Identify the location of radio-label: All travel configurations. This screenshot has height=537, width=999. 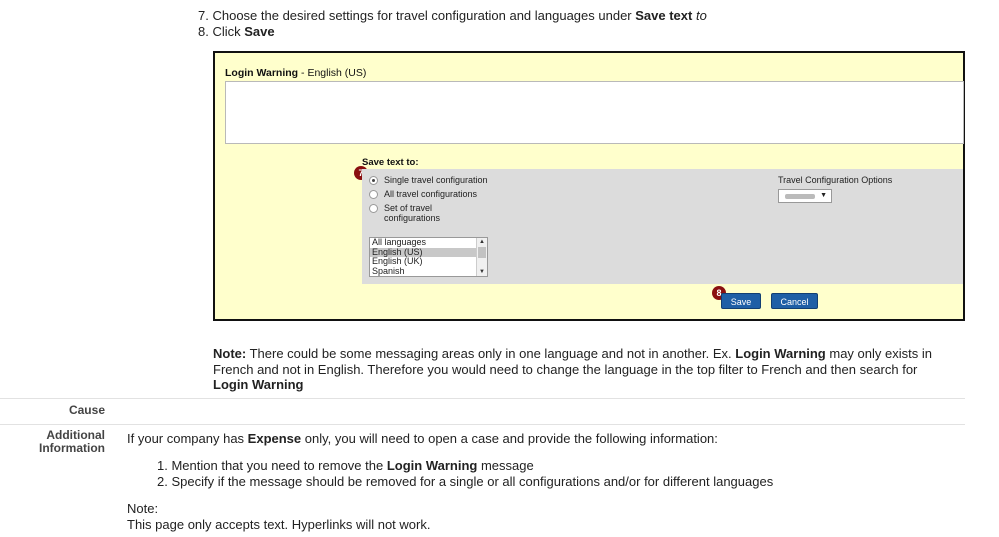
(431, 194).